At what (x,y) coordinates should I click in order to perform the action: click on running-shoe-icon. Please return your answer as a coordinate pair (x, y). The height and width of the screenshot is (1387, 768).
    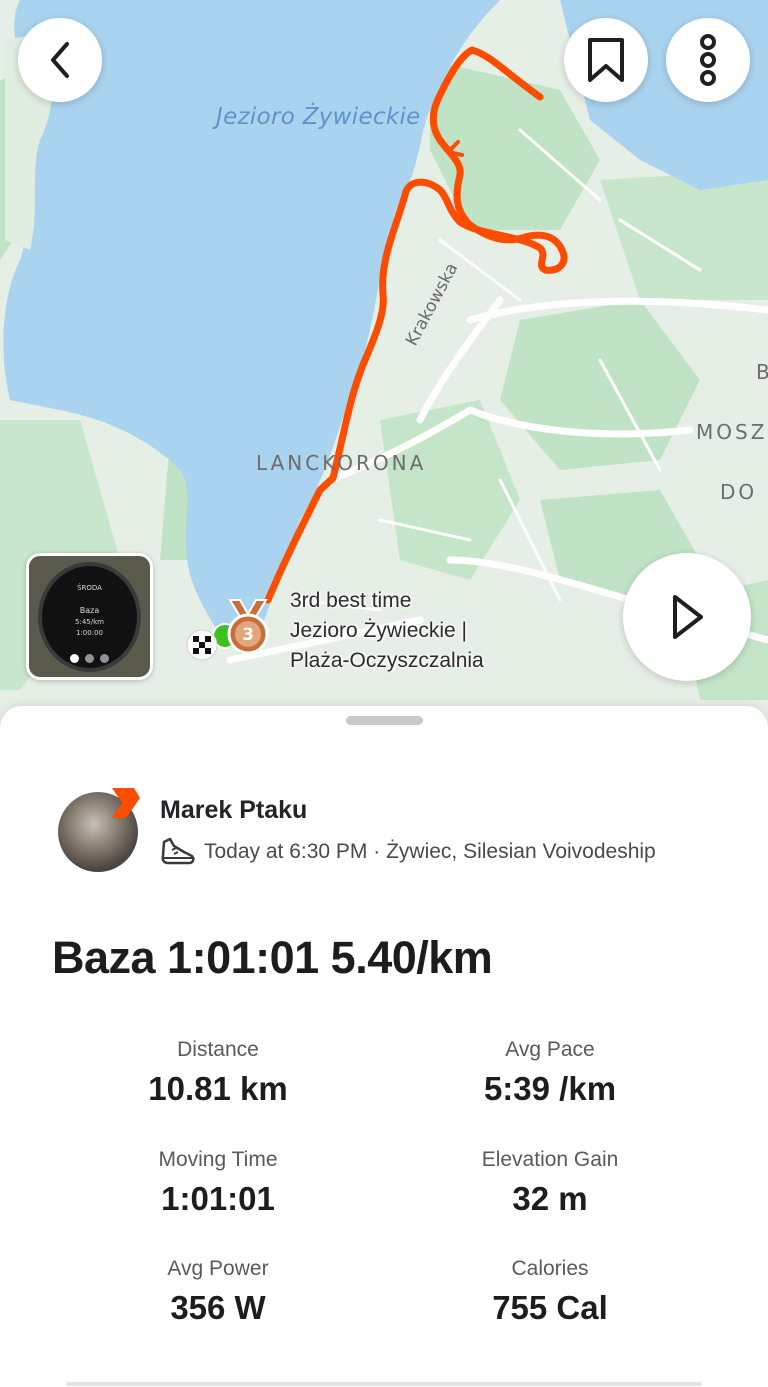
    Looking at the image, I should click on (178, 851).